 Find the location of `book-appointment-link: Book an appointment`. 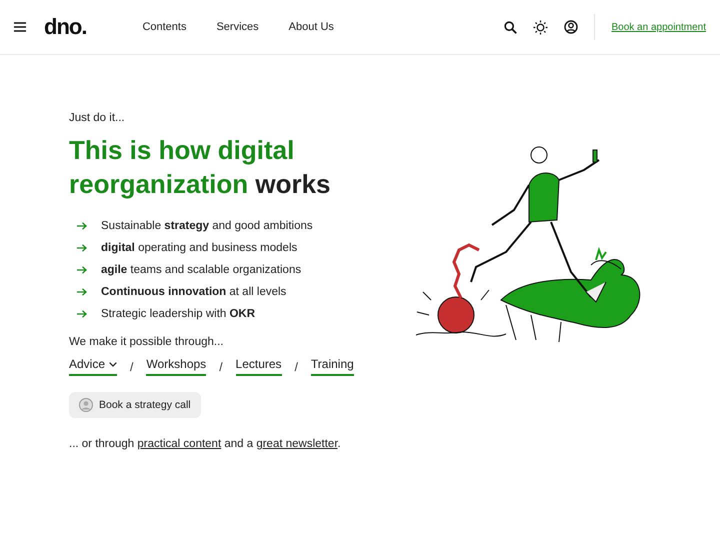

book-appointment-link: Book an appointment is located at coordinates (658, 27).